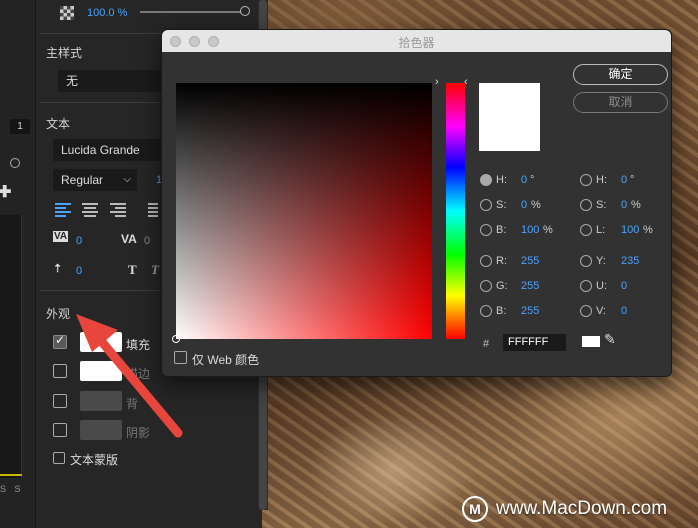 The width and height of the screenshot is (698, 528). Describe the element at coordinates (455, 211) in the screenshot. I see `hue-slider` at that location.